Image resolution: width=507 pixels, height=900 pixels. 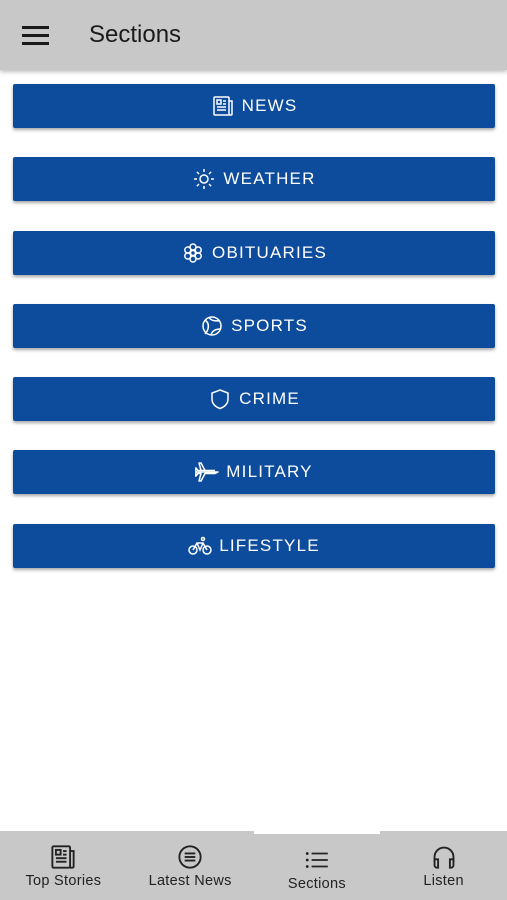 I want to click on menu-button, so click(x=35, y=35).